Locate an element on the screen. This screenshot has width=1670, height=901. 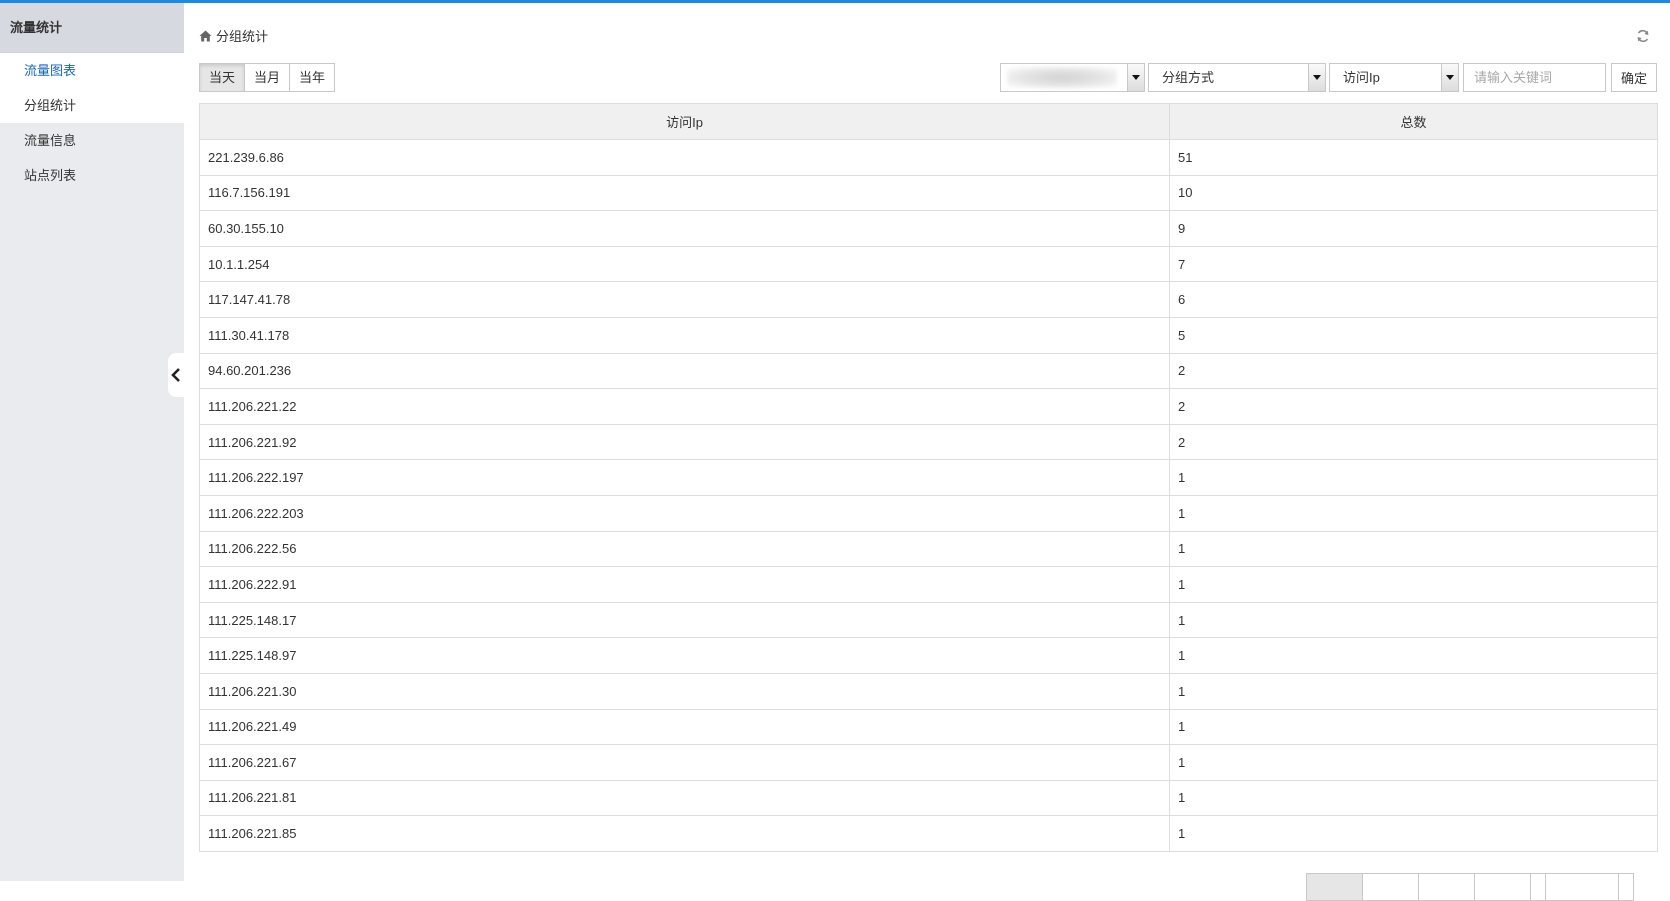
sidebar-item-site-list: 站点列表 is located at coordinates (92, 175).